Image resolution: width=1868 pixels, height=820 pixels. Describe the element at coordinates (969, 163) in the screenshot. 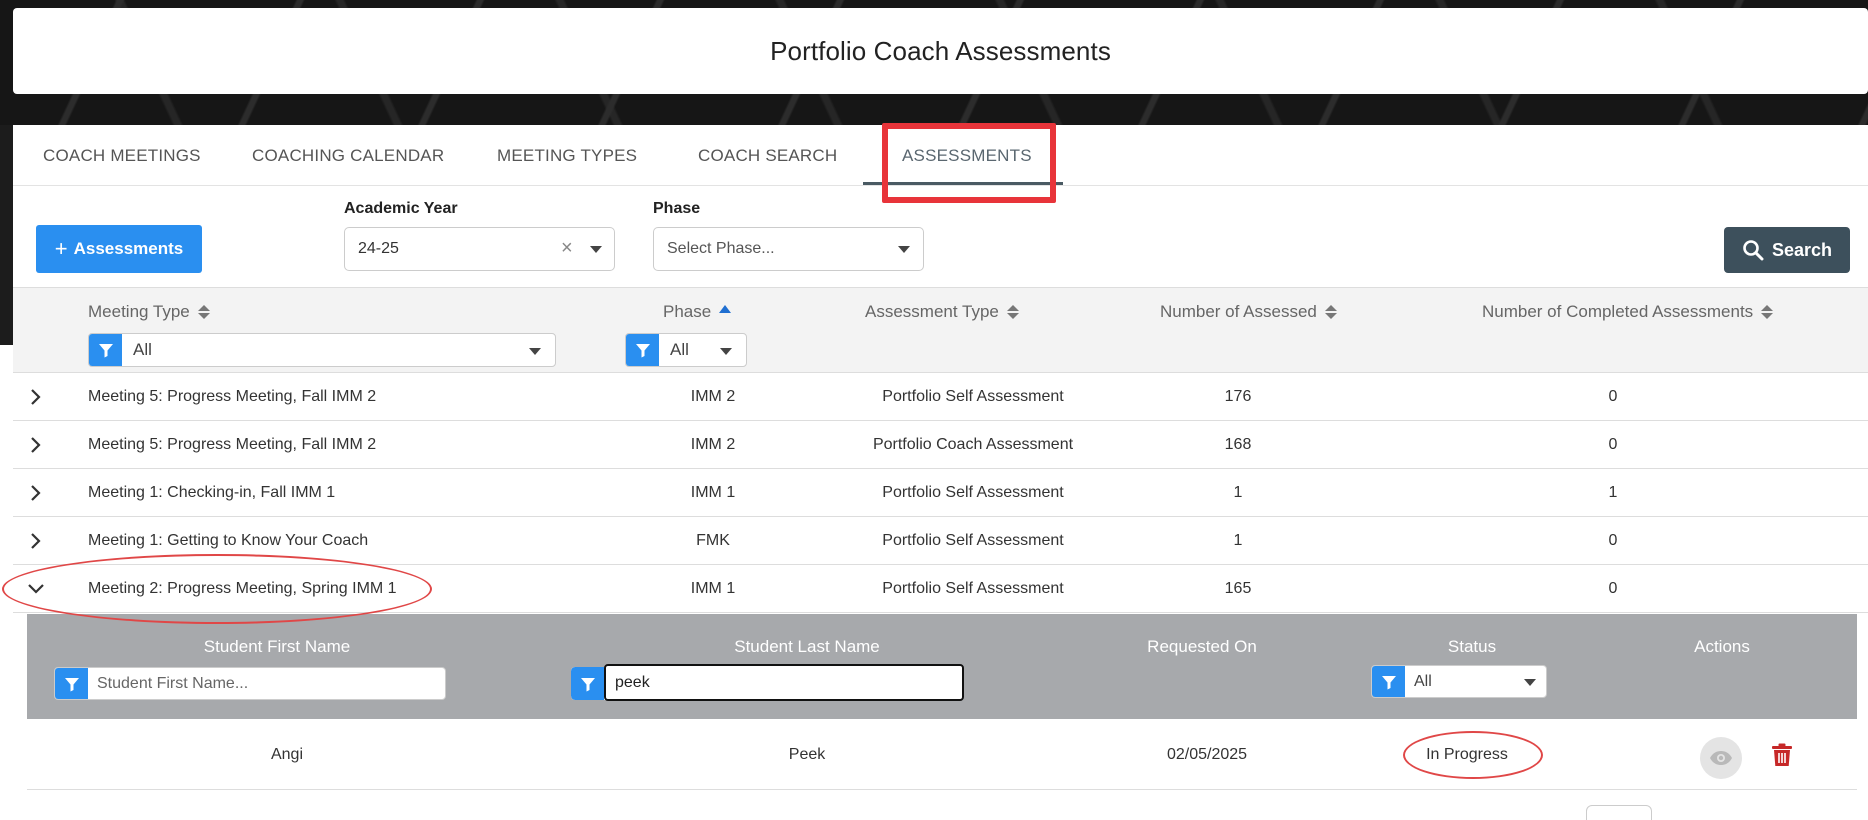

I see `highlight-box` at that location.